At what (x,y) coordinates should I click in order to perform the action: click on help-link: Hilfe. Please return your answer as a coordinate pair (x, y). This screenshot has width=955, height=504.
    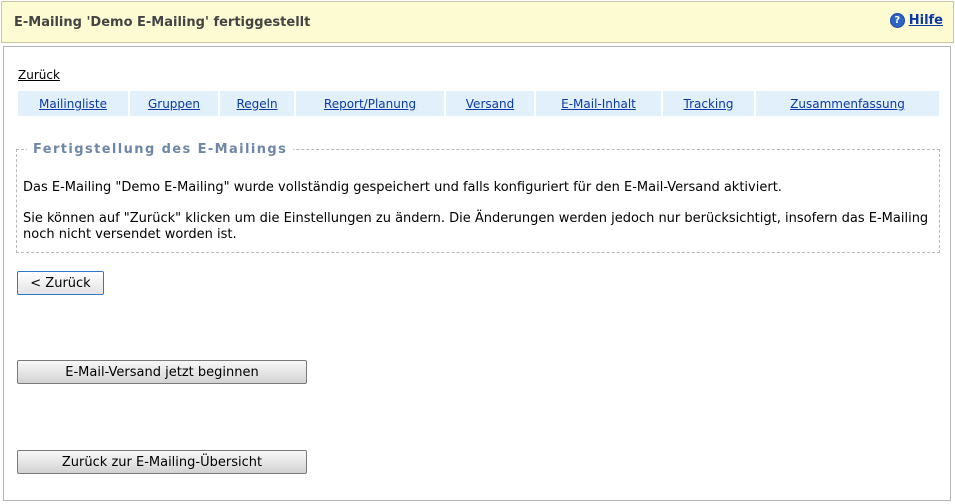
    Looking at the image, I should click on (926, 20).